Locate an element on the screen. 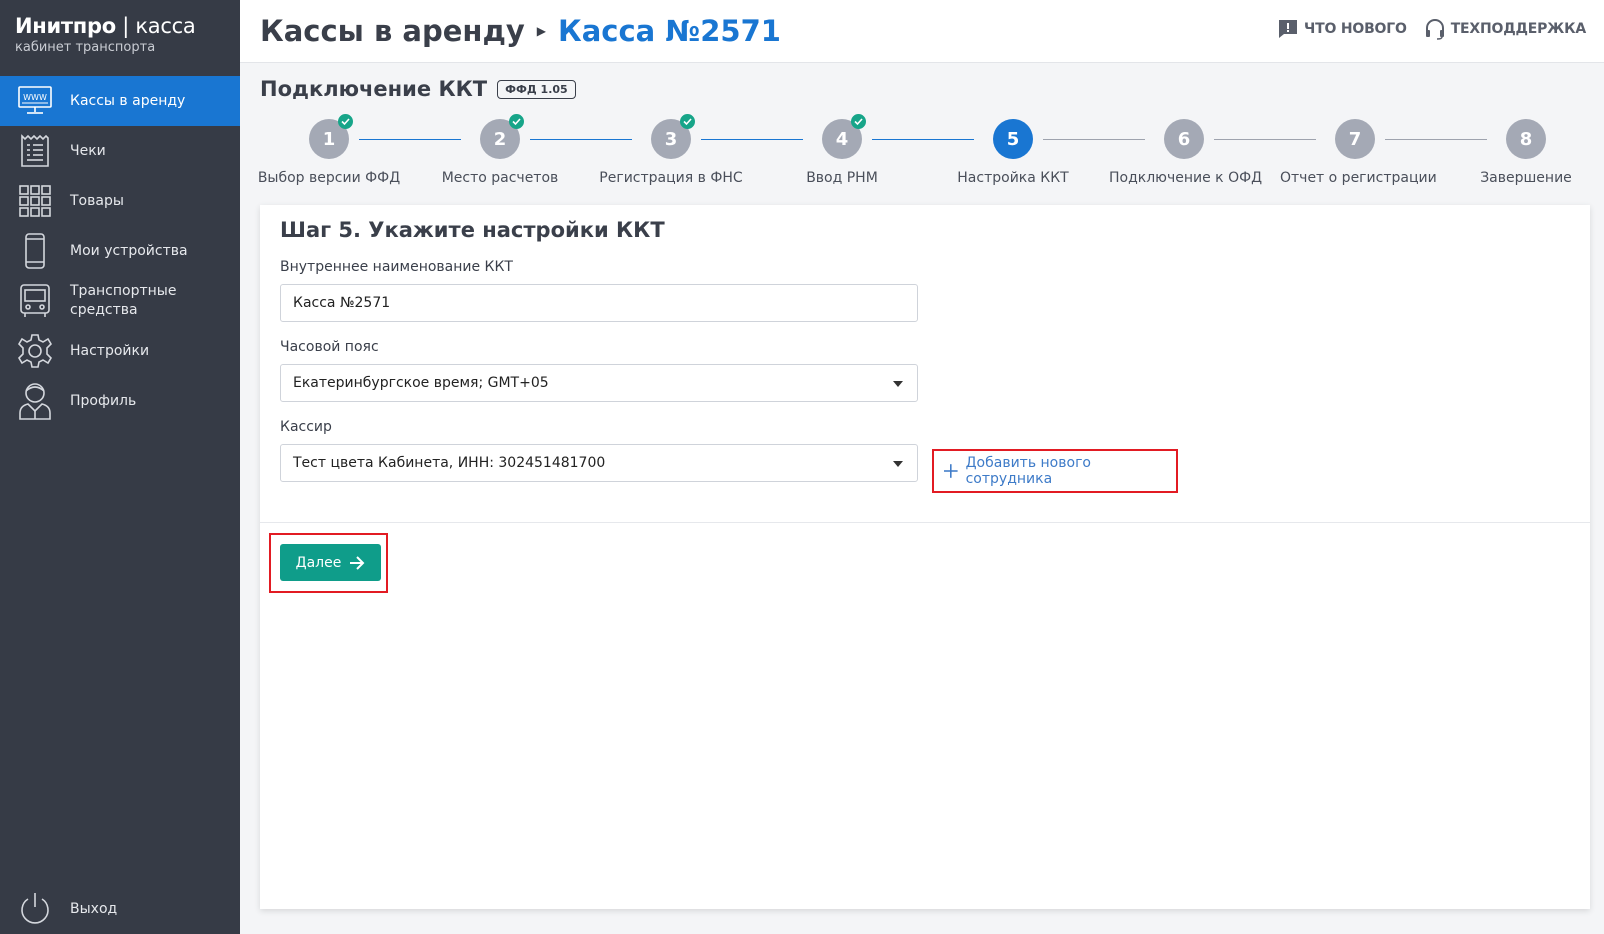  step-circle: 5 is located at coordinates (1013, 139).